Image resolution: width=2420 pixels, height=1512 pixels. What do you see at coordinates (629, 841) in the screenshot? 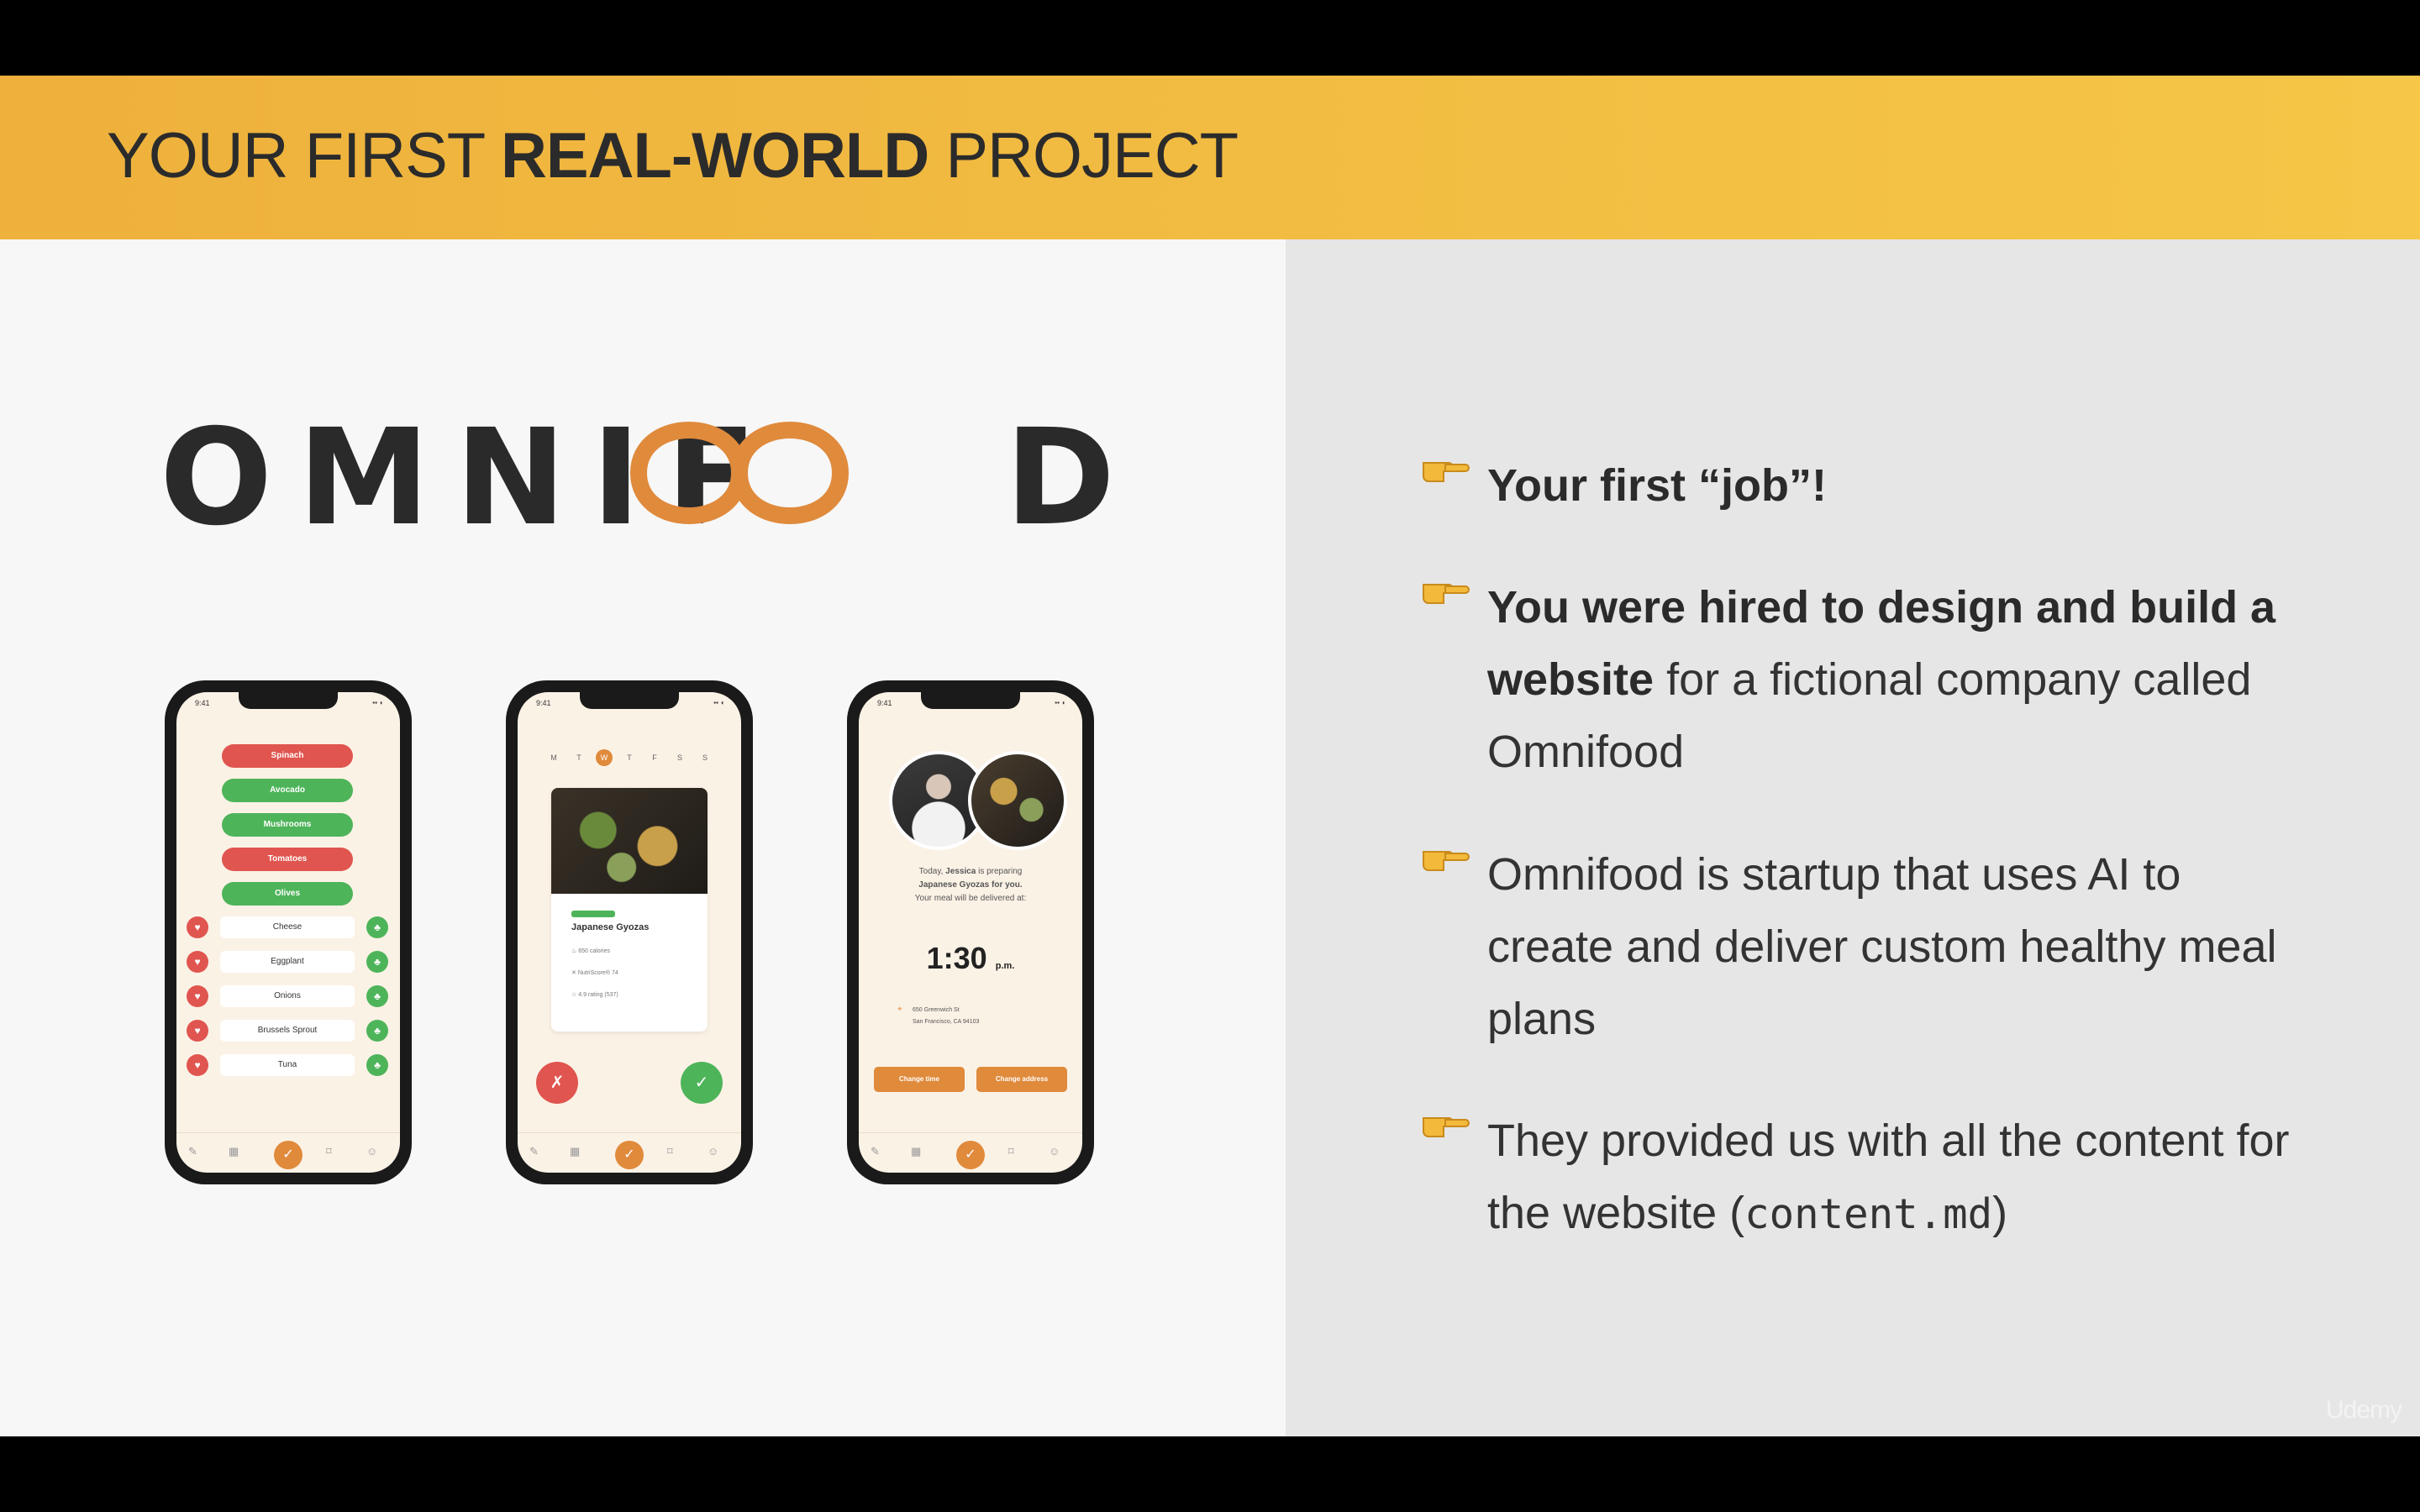
I see `meal-photo` at bounding box center [629, 841].